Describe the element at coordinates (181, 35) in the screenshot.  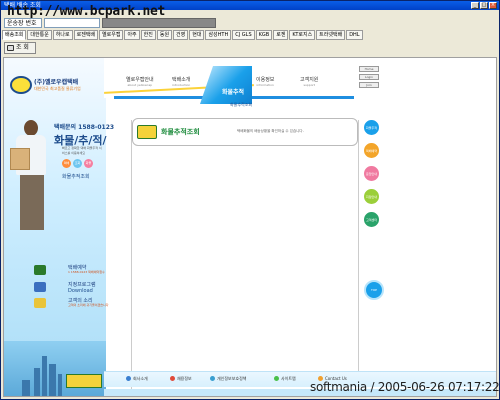
I see `carrier-tab: 건영` at that location.